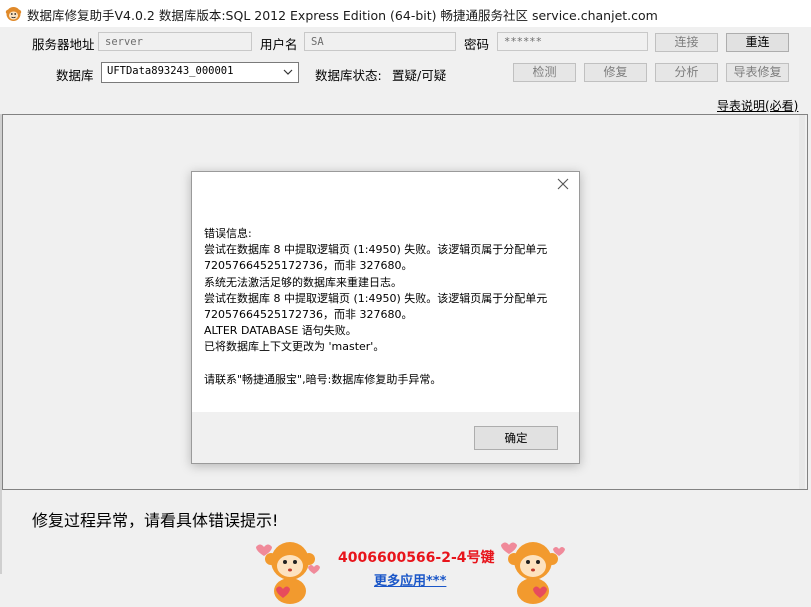 This screenshot has height=607, width=811. I want to click on repair-button: 修复, so click(615, 72).